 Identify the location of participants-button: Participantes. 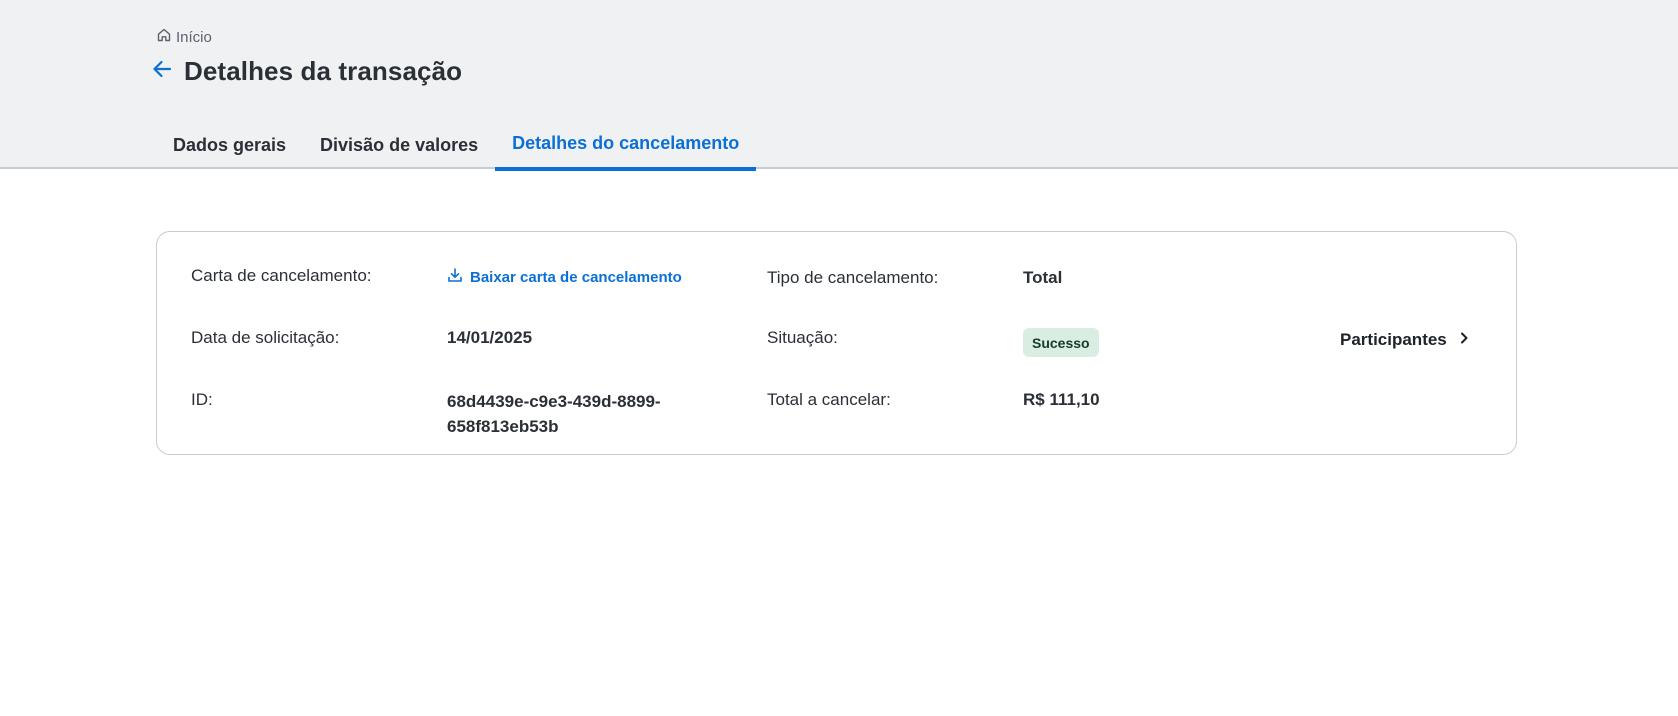
(1405, 340).